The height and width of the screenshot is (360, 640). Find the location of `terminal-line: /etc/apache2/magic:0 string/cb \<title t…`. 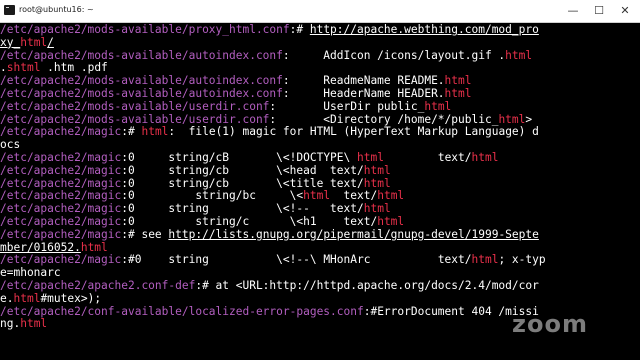

terminal-line: /etc/apache2/magic:0 string/cb \<title t… is located at coordinates (320, 184).